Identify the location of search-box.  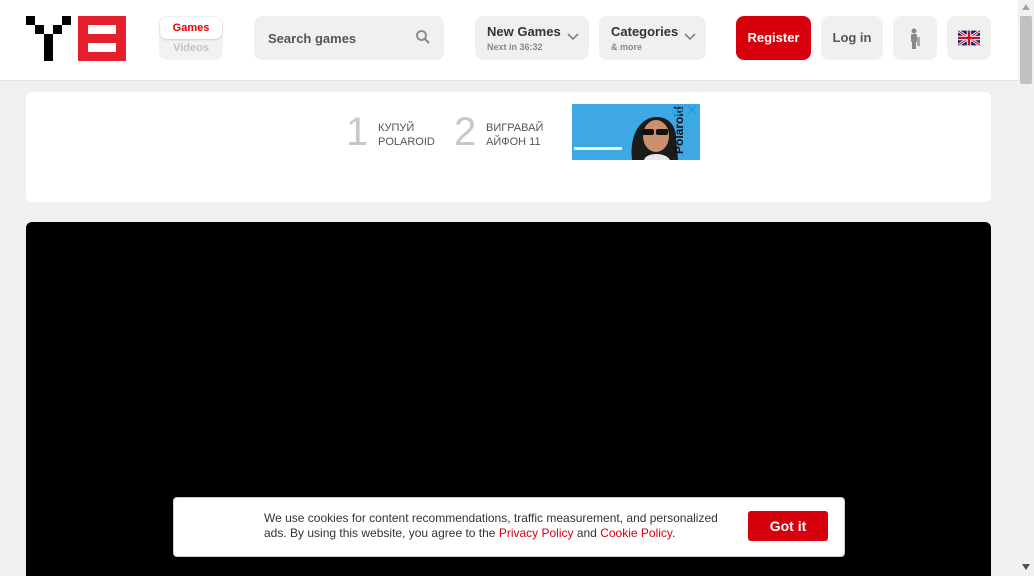
(349, 38).